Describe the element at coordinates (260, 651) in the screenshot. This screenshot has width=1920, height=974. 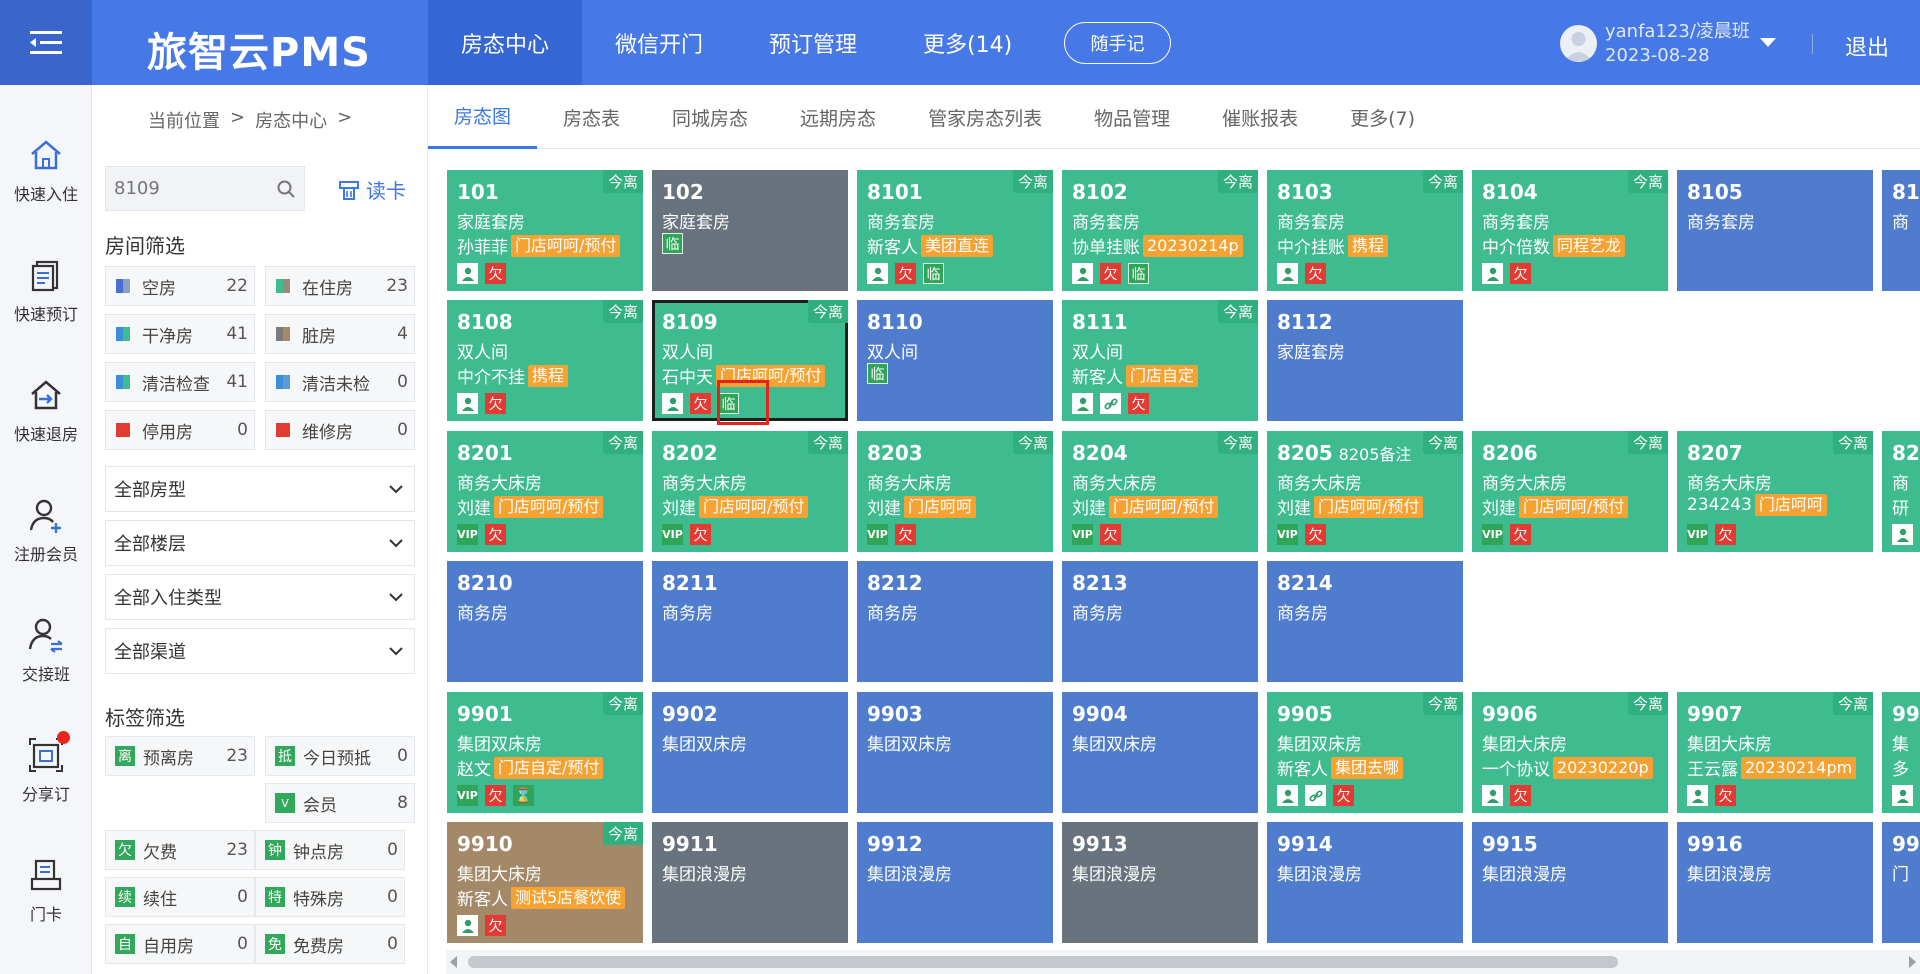
I see `channel-select: 全部渠道` at that location.